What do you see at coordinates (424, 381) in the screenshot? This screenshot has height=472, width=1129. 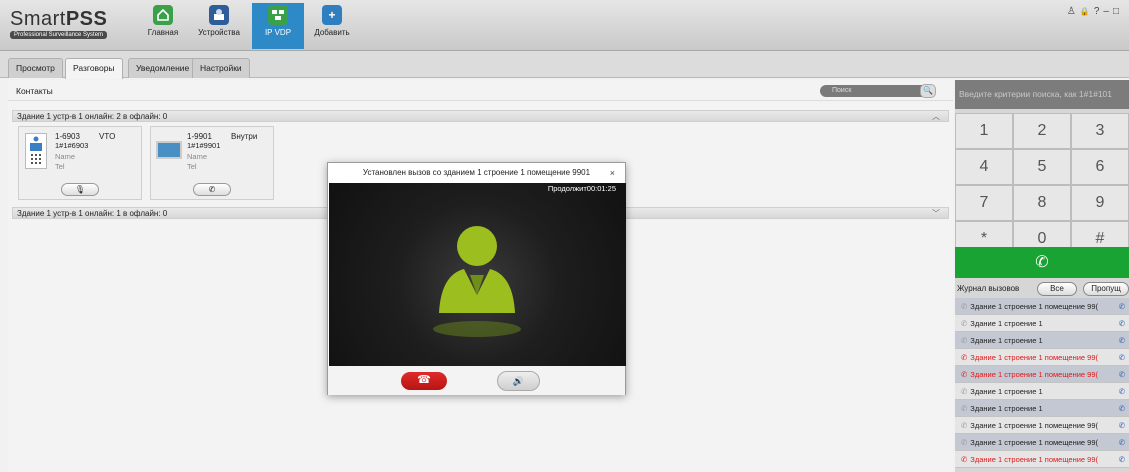 I see `hang-up-button: ☎` at bounding box center [424, 381].